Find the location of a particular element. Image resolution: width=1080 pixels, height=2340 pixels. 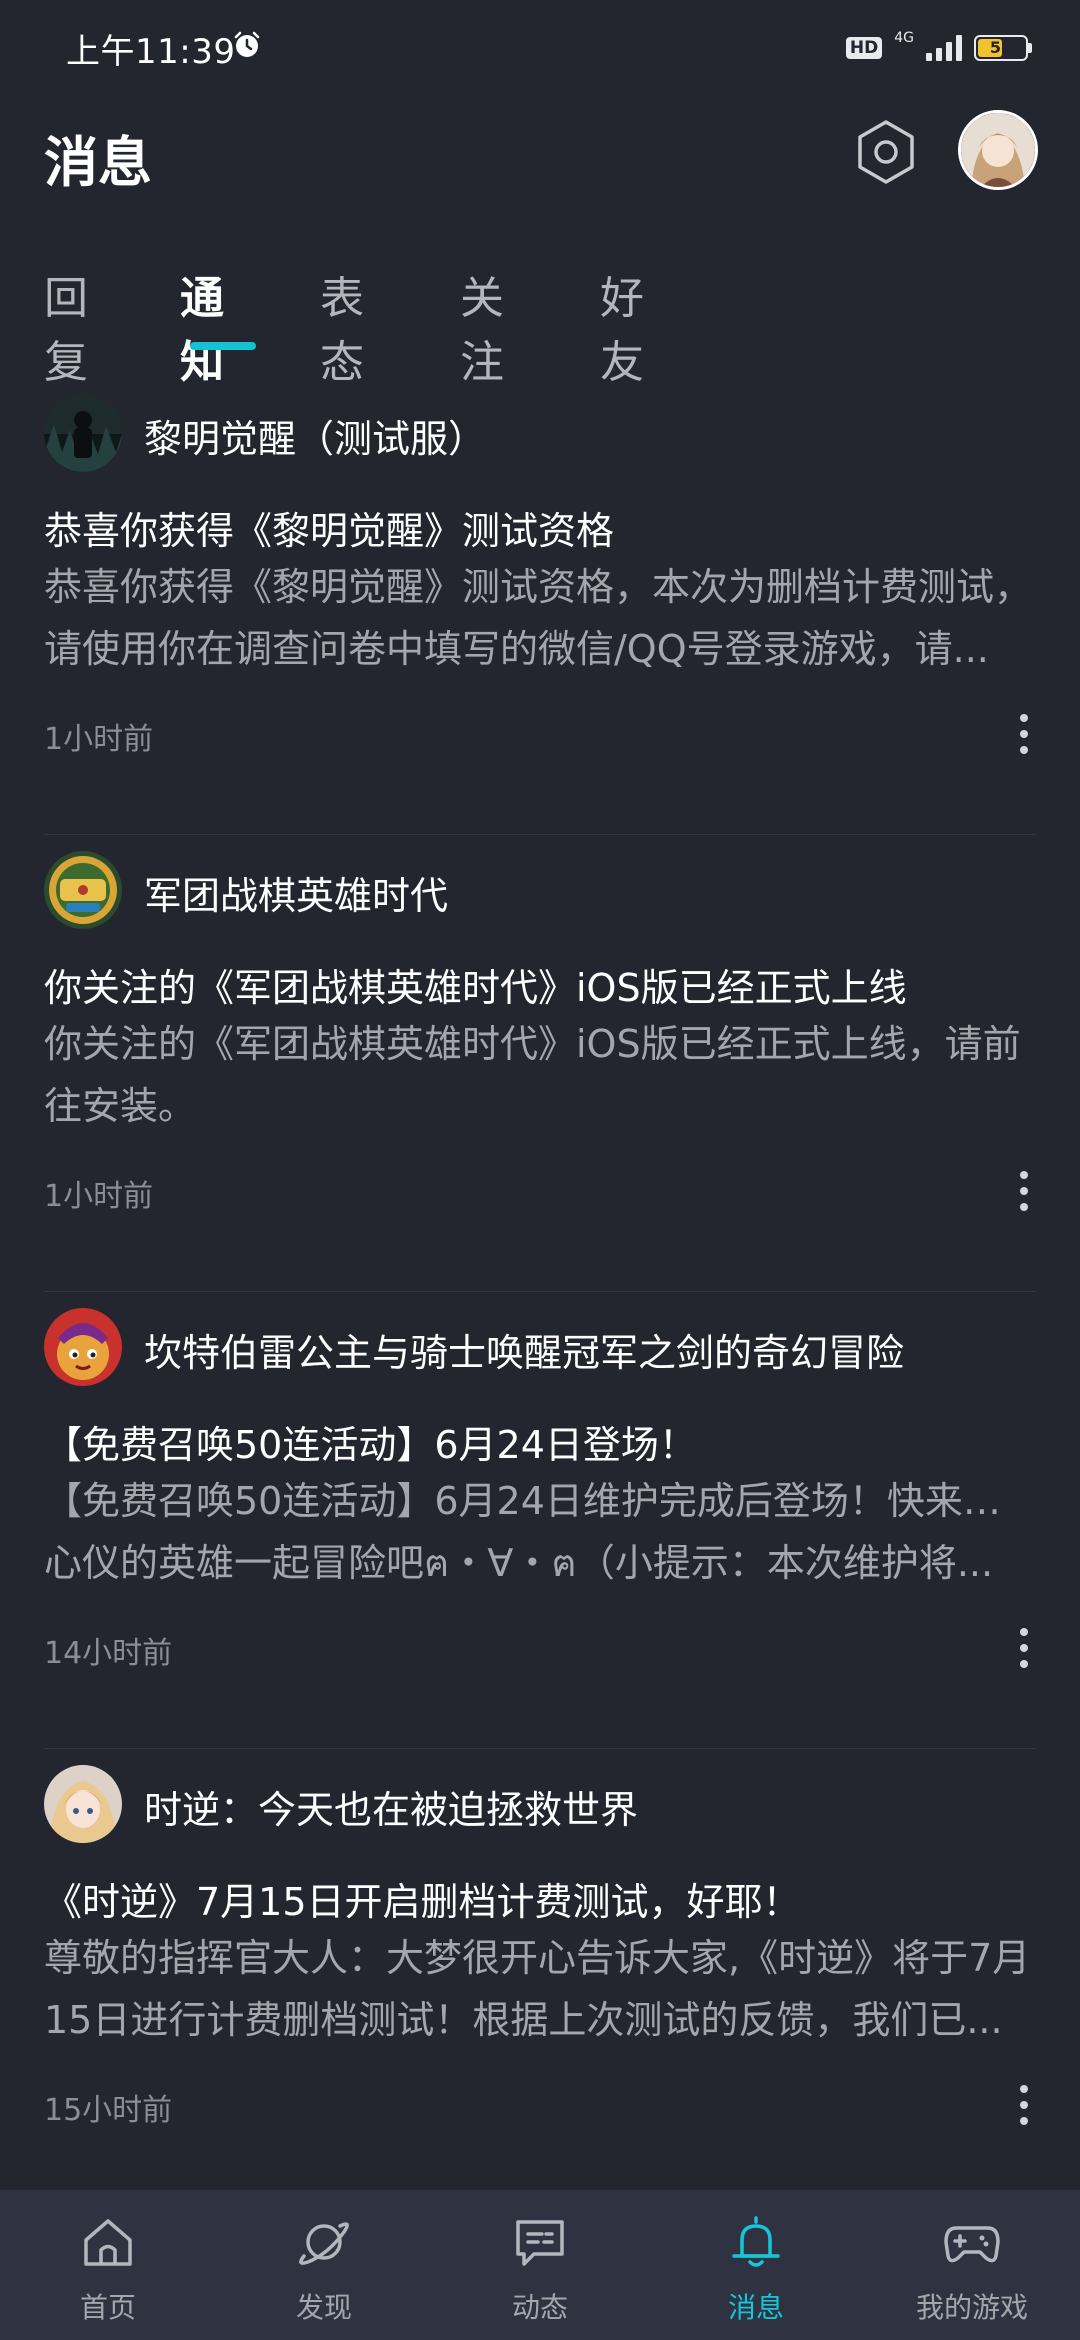

nav-discover: 发现 is located at coordinates (324, 2265).